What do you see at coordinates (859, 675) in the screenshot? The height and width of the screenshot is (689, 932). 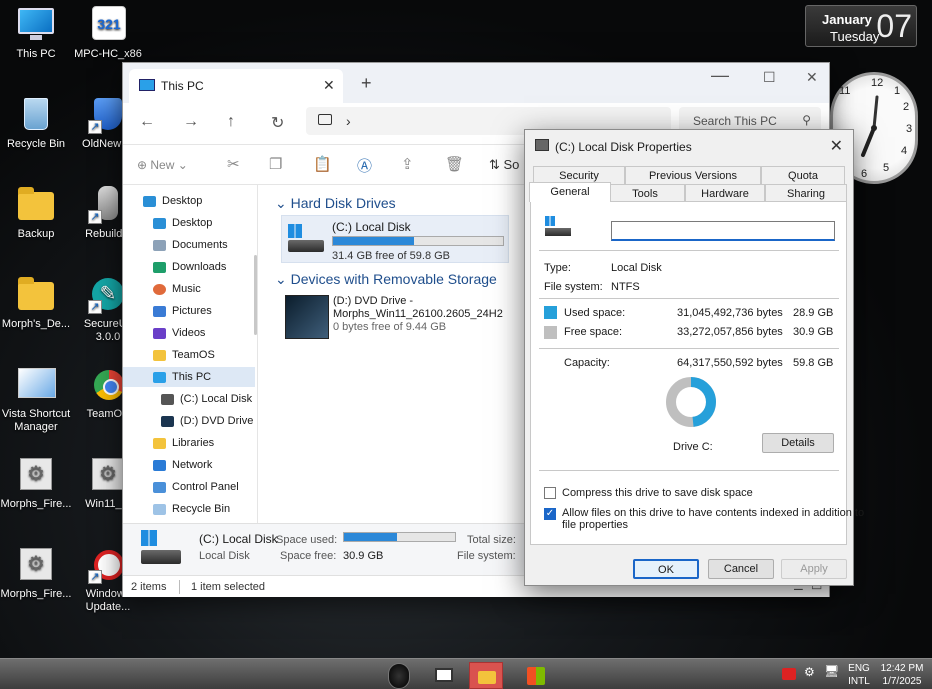 I see `language-indicator: ENG INTL` at bounding box center [859, 675].